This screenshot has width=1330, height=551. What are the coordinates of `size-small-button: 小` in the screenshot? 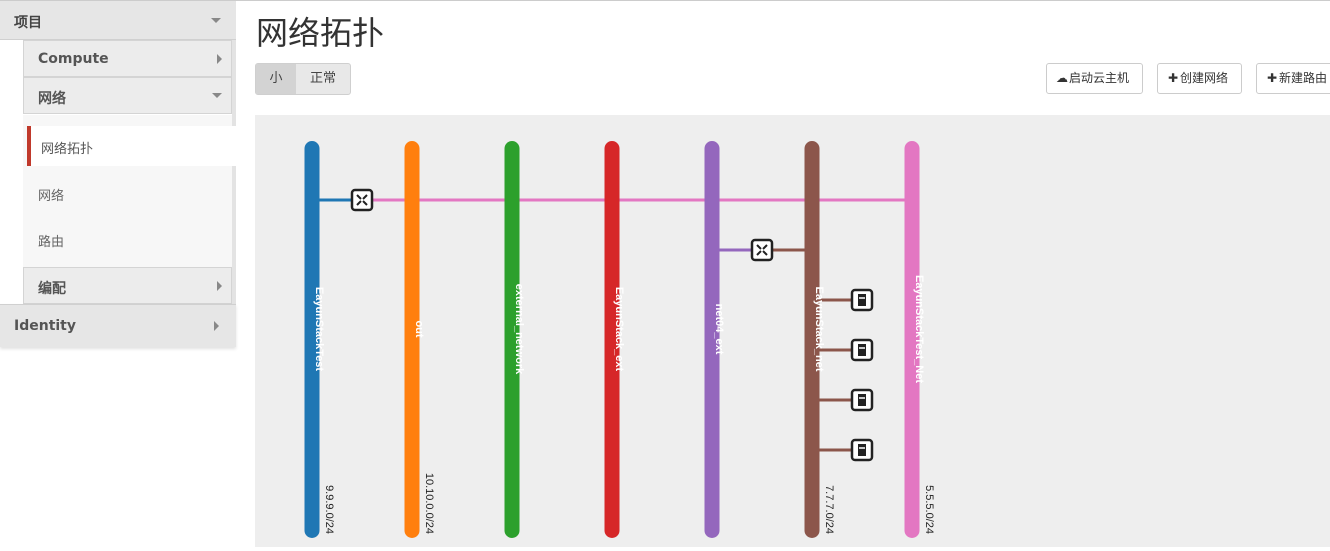 It's located at (276, 79).